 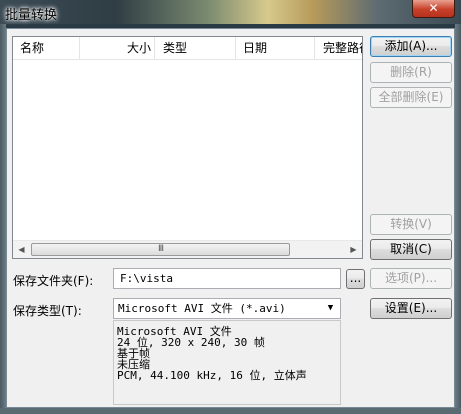 I want to click on save-folder-input: F:\vista, so click(x=227, y=278).